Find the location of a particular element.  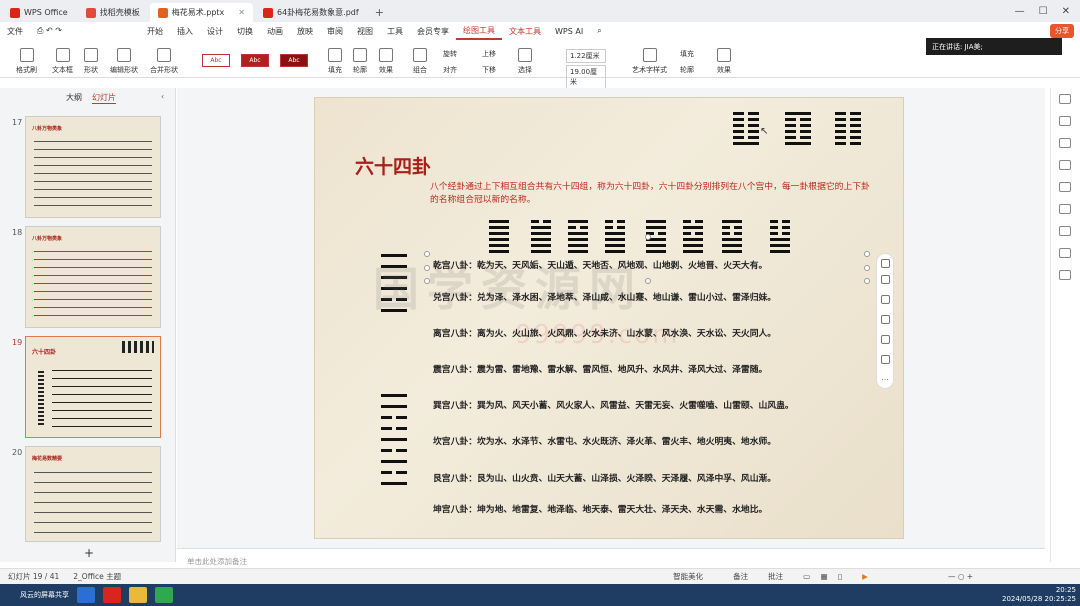

taskbar-screen-share: 风云的屏幕共享 is located at coordinates (44, 595).